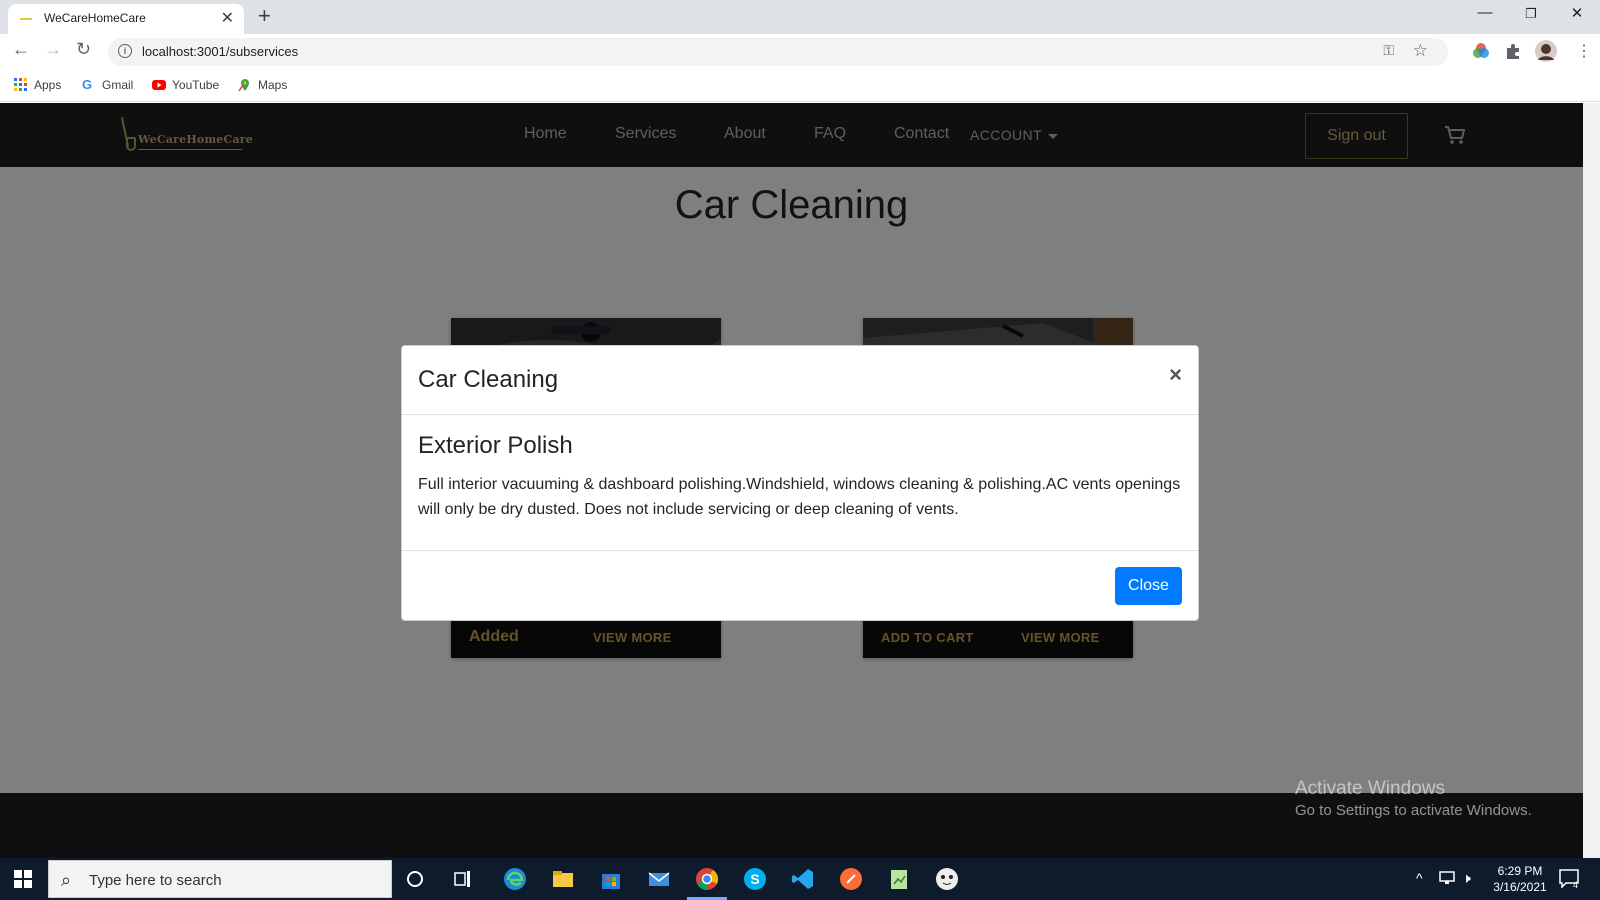 The width and height of the screenshot is (1600, 900). Describe the element at coordinates (1419, 878) in the screenshot. I see `tray-chevron-icon: ^` at that location.